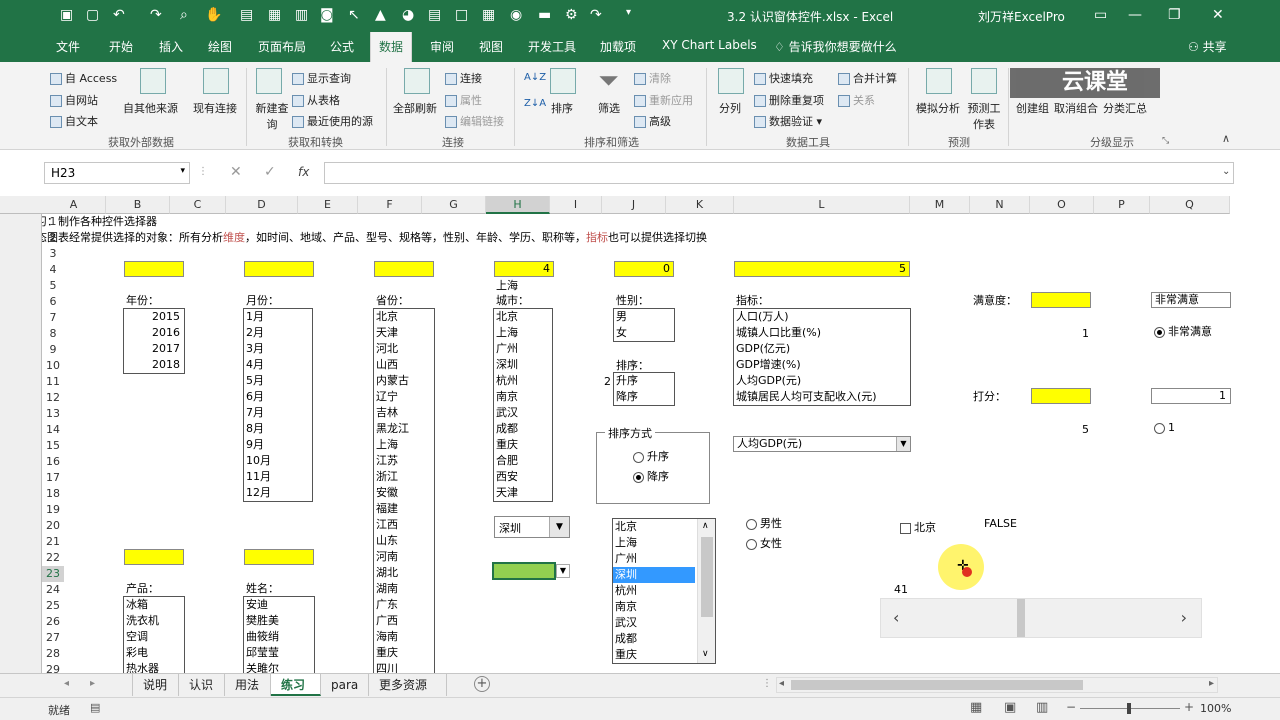 The height and width of the screenshot is (720, 1280). I want to click on sort-az-icon: A↓Z, so click(535, 77).